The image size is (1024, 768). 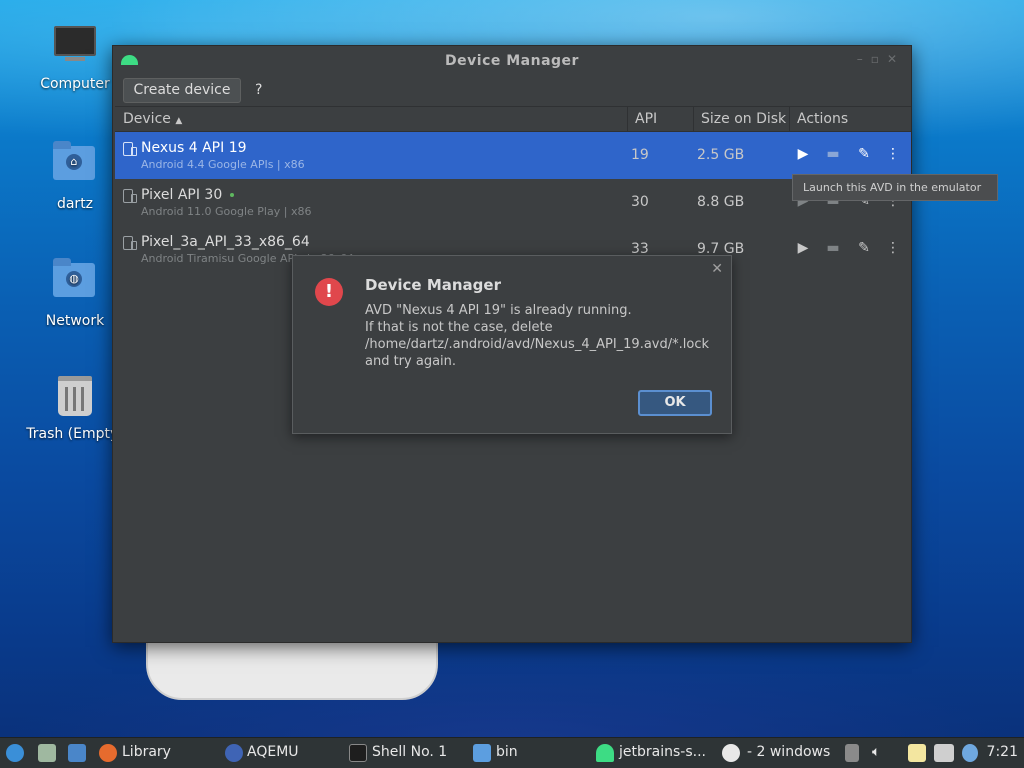 What do you see at coordinates (743, 119) in the screenshot?
I see `column-header-size: Size on Disk` at bounding box center [743, 119].